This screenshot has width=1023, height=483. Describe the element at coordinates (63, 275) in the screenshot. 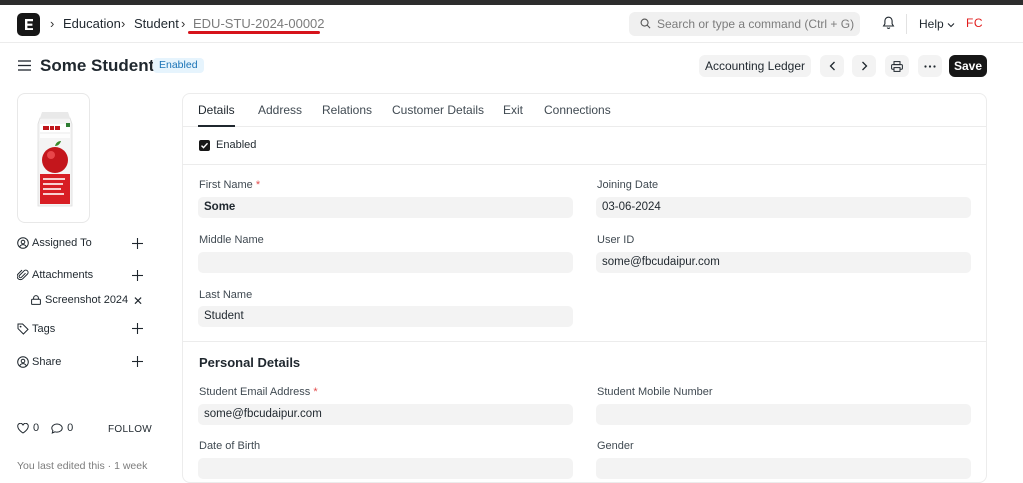

I see `attachments-label: Attachments` at that location.